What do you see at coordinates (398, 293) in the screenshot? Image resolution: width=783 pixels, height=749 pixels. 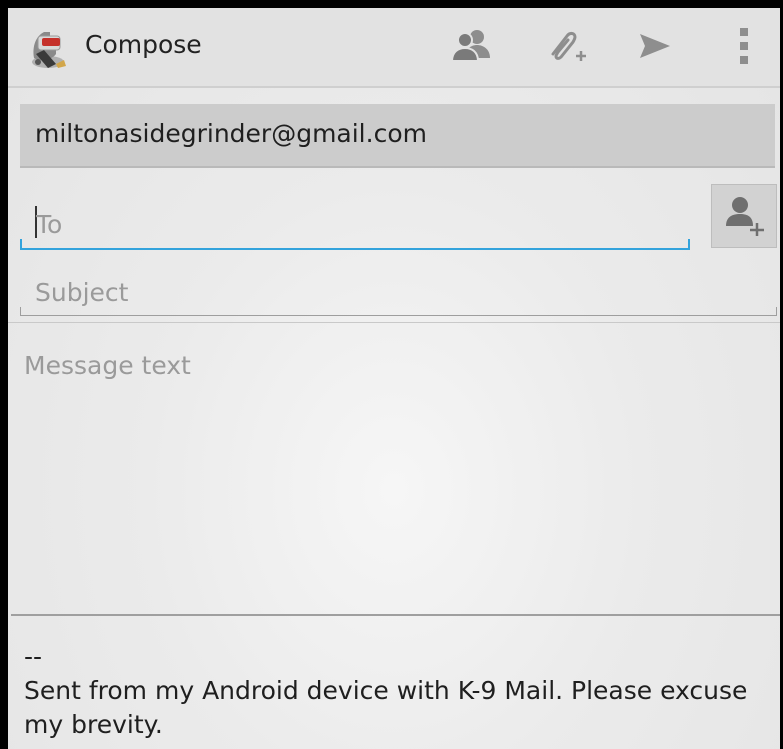 I see `subject-field: Subject` at bounding box center [398, 293].